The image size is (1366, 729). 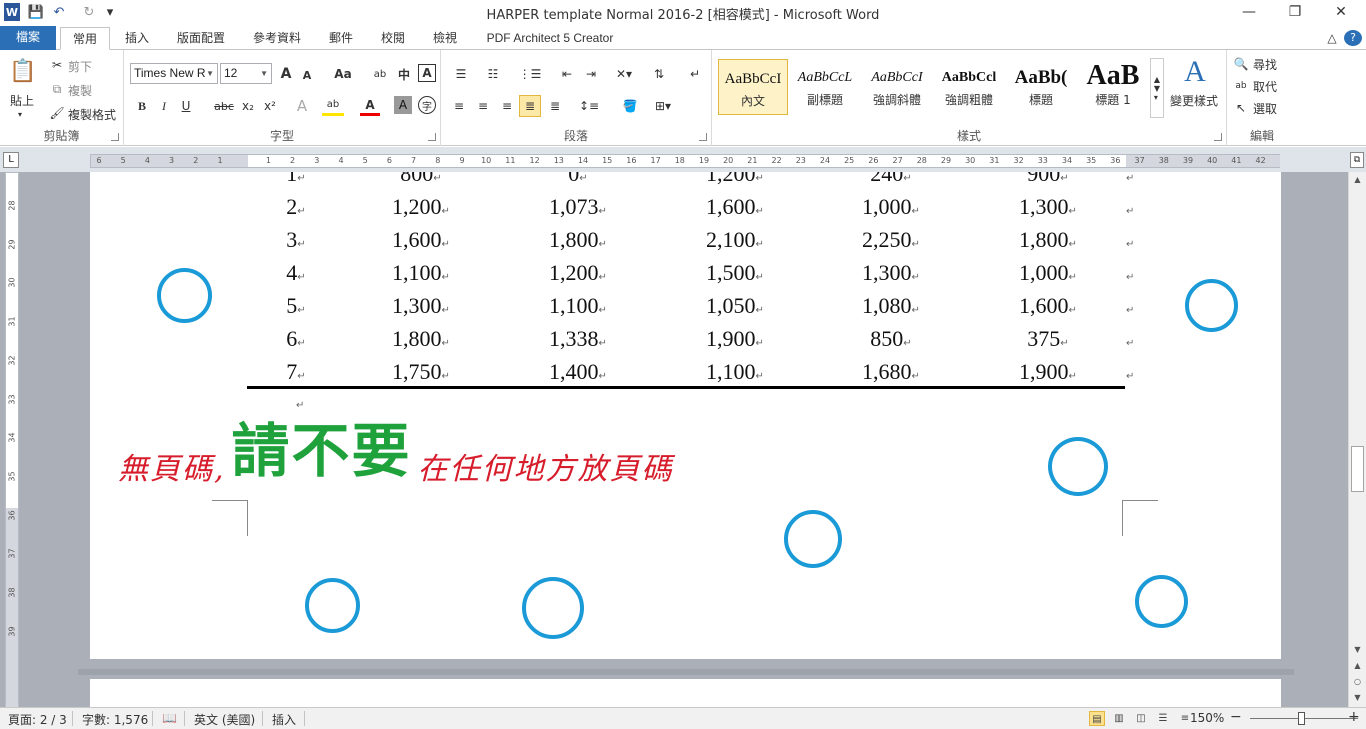 What do you see at coordinates (1357, 439) in the screenshot?
I see `vertical-scrollbar: ▲ ▼ ▲ ○ ▼` at bounding box center [1357, 439].